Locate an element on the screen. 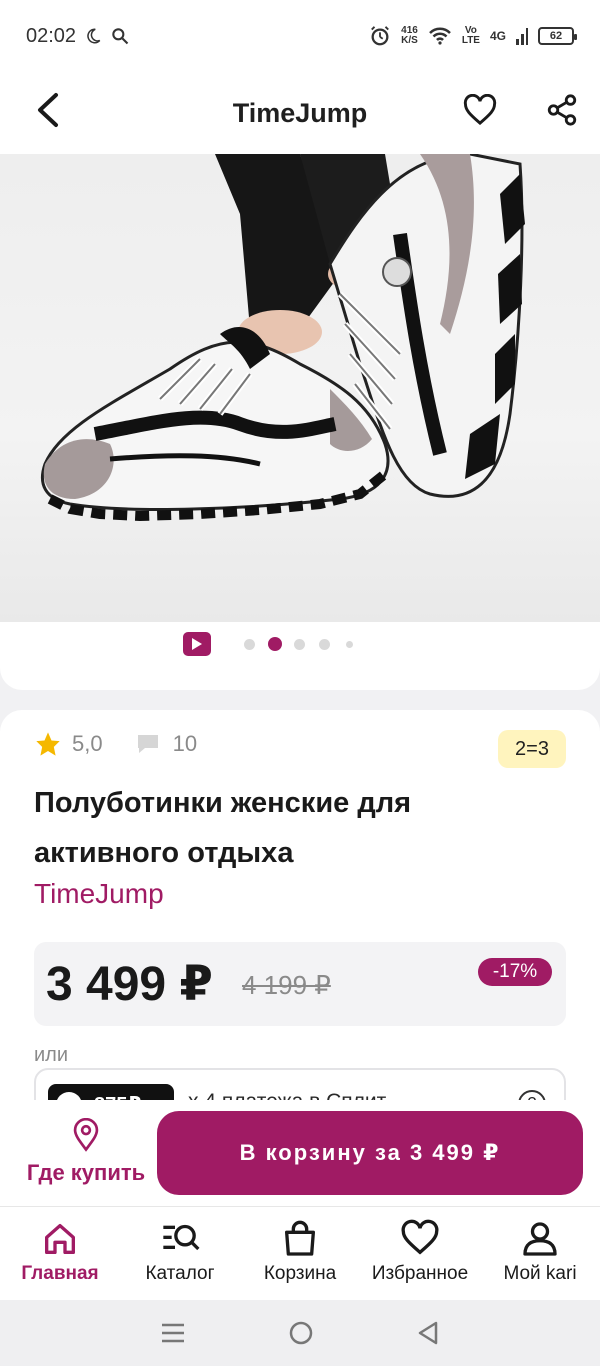  tab-favorites: Избранное is located at coordinates (420, 1253).